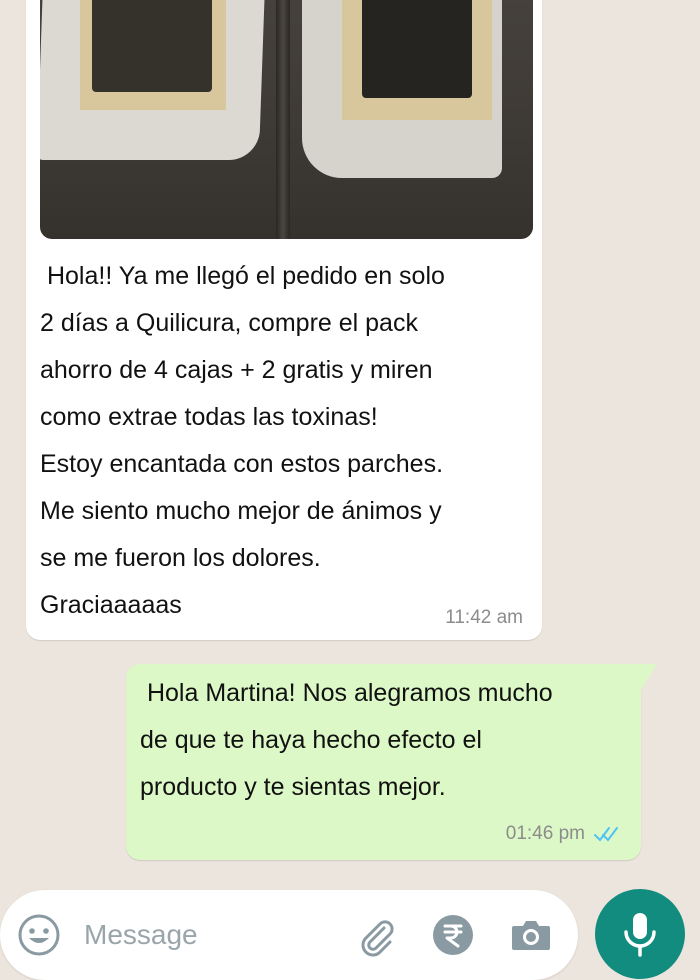 Image resolution: width=700 pixels, height=980 pixels. What do you see at coordinates (376, 936) in the screenshot?
I see `attach-icon` at bounding box center [376, 936].